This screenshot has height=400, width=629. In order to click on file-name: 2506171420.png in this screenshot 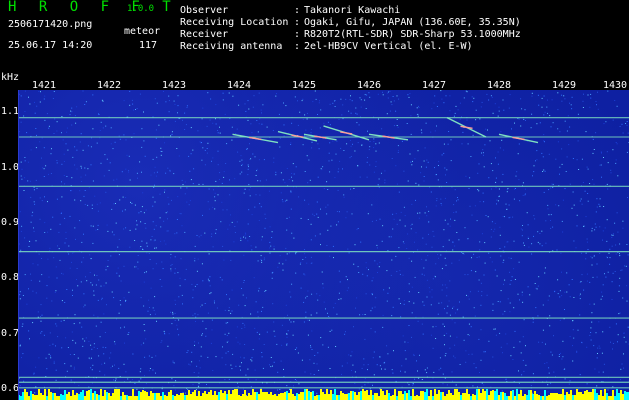, I will do `click(50, 24)`.